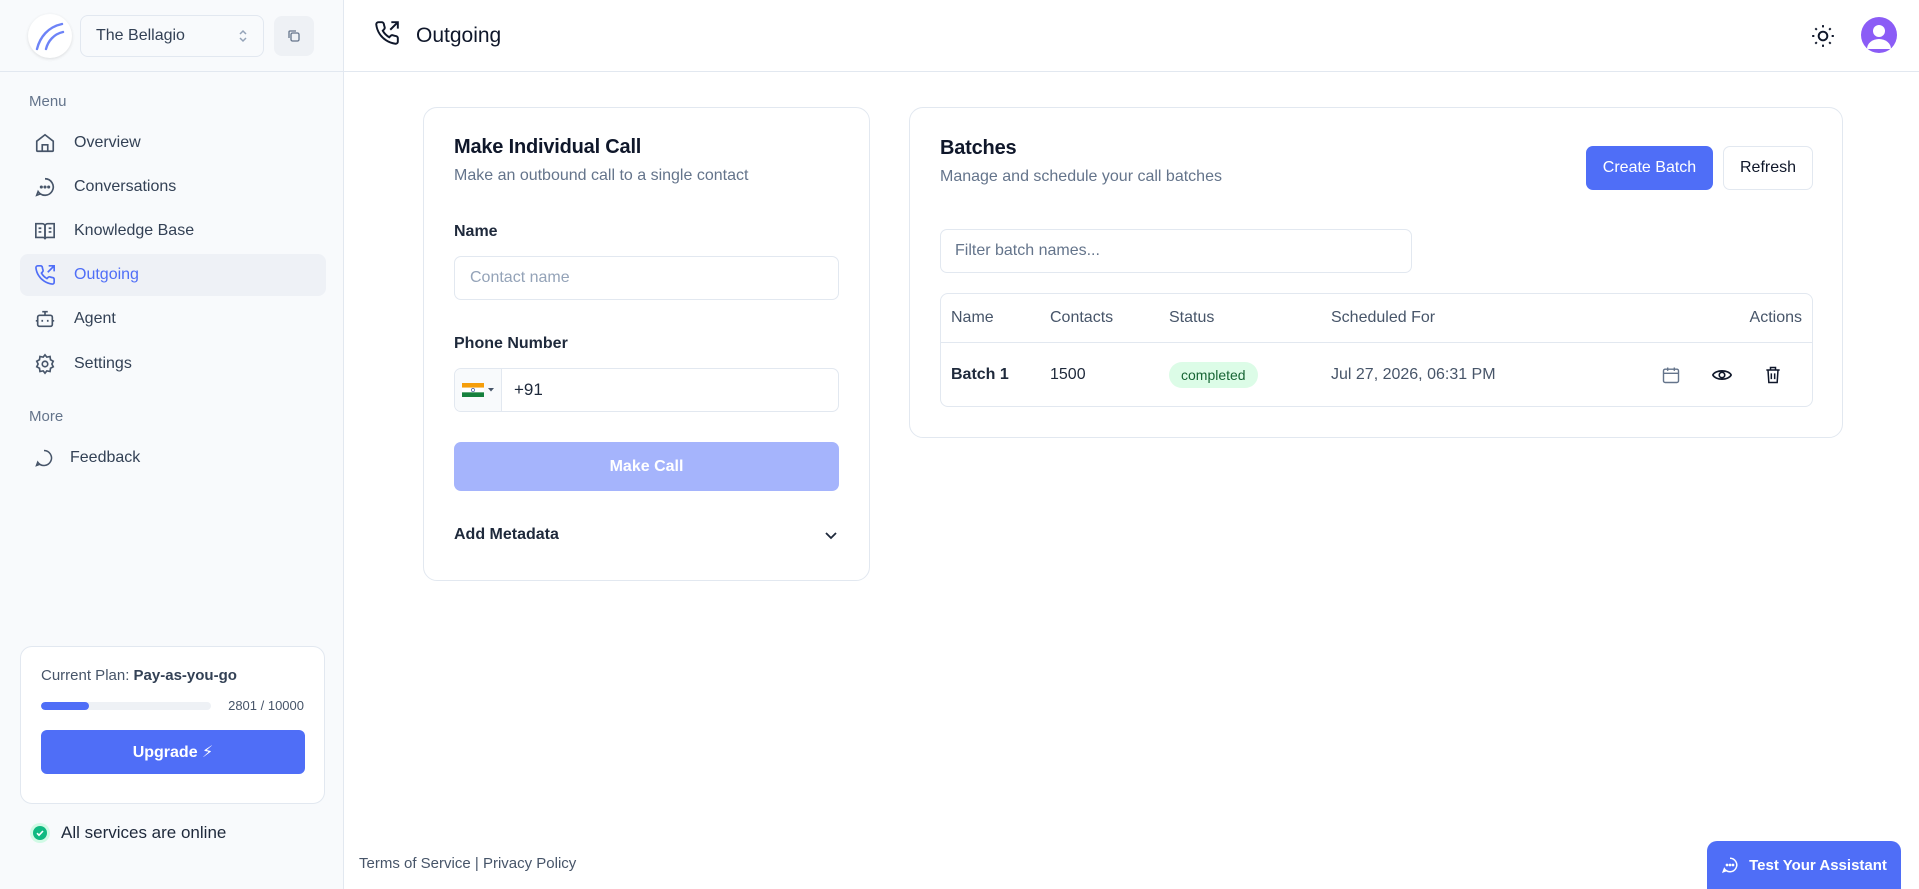  Describe the element at coordinates (646, 466) in the screenshot. I see `make-call-button: Make Call` at that location.